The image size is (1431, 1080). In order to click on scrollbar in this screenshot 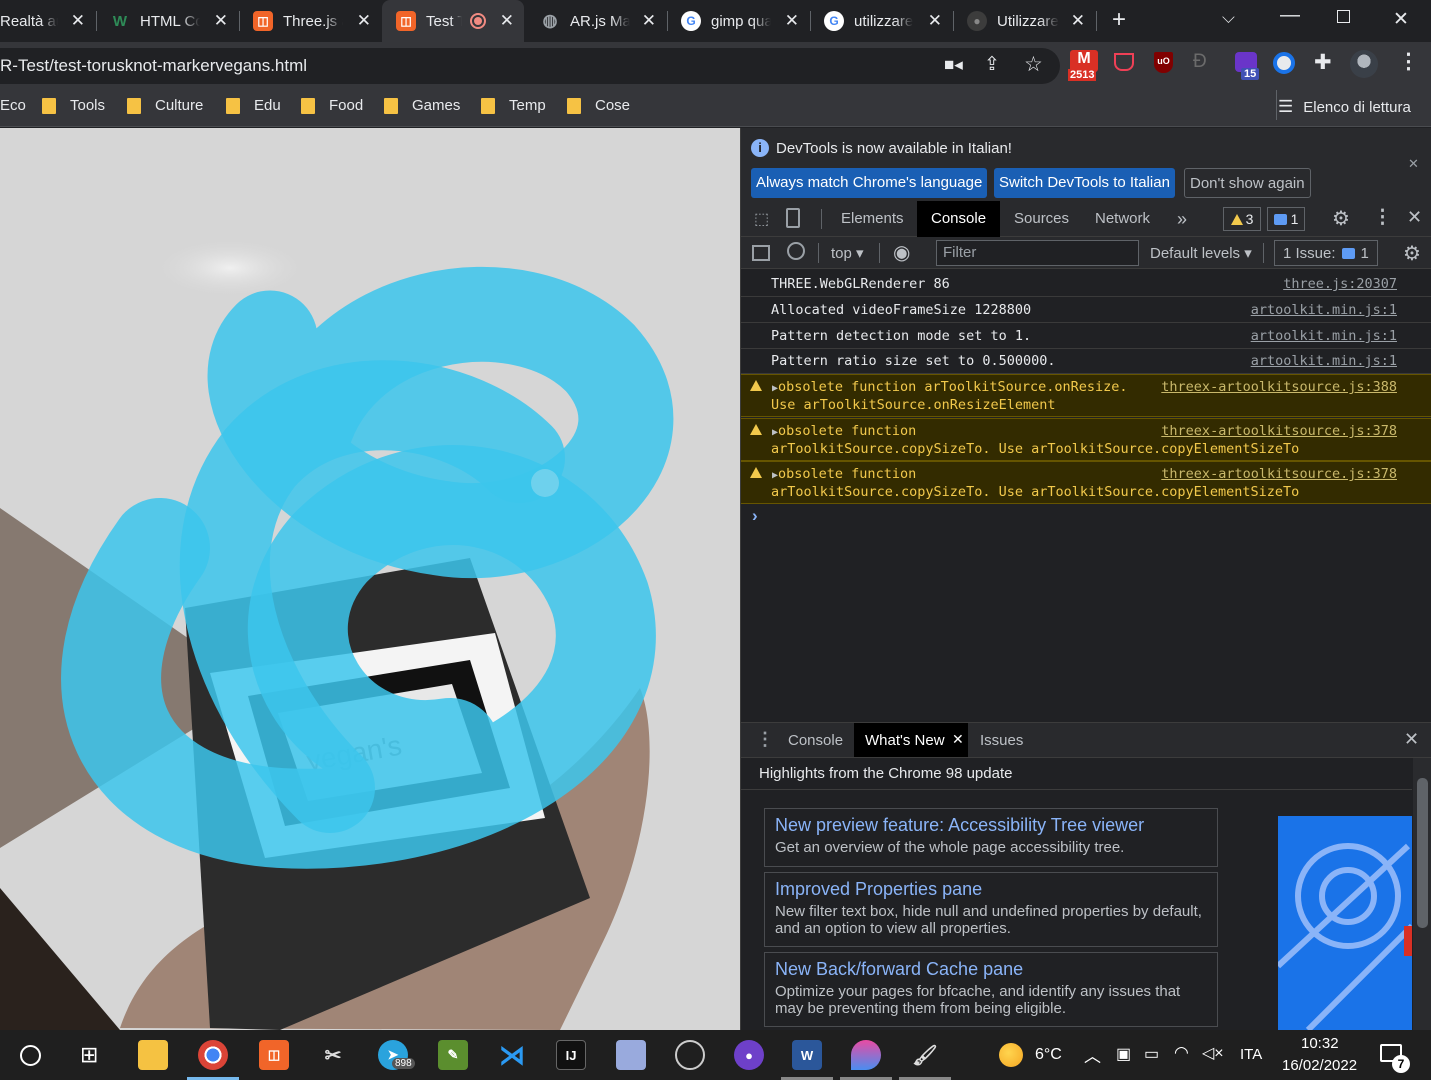, I will do `click(1422, 894)`.